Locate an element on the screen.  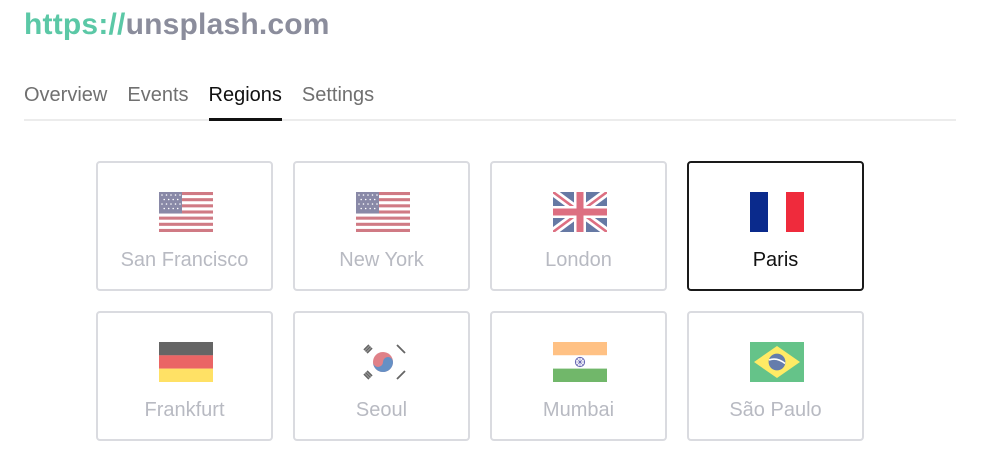
germany-flag-icon is located at coordinates (186, 362).